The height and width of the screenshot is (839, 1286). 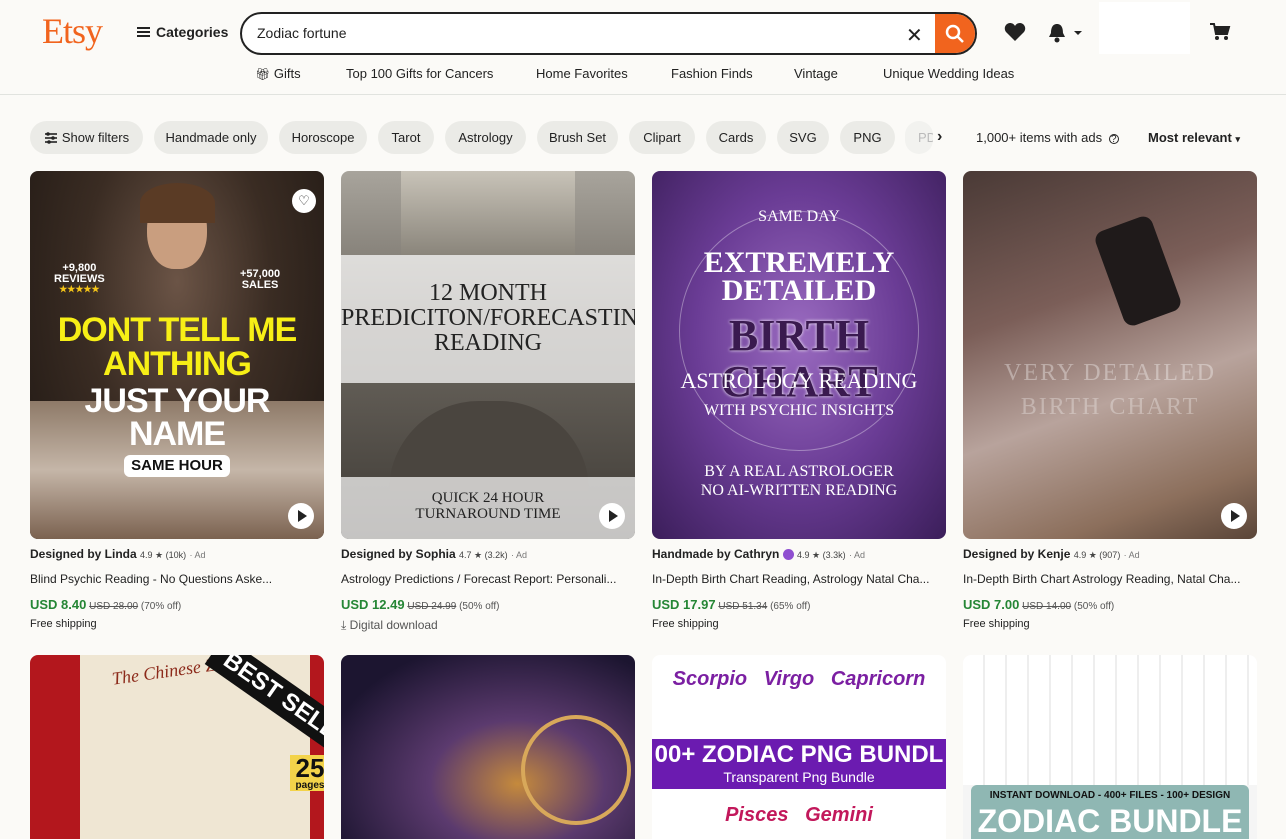 I want to click on headline-line2: ANTHING, so click(x=177, y=364).